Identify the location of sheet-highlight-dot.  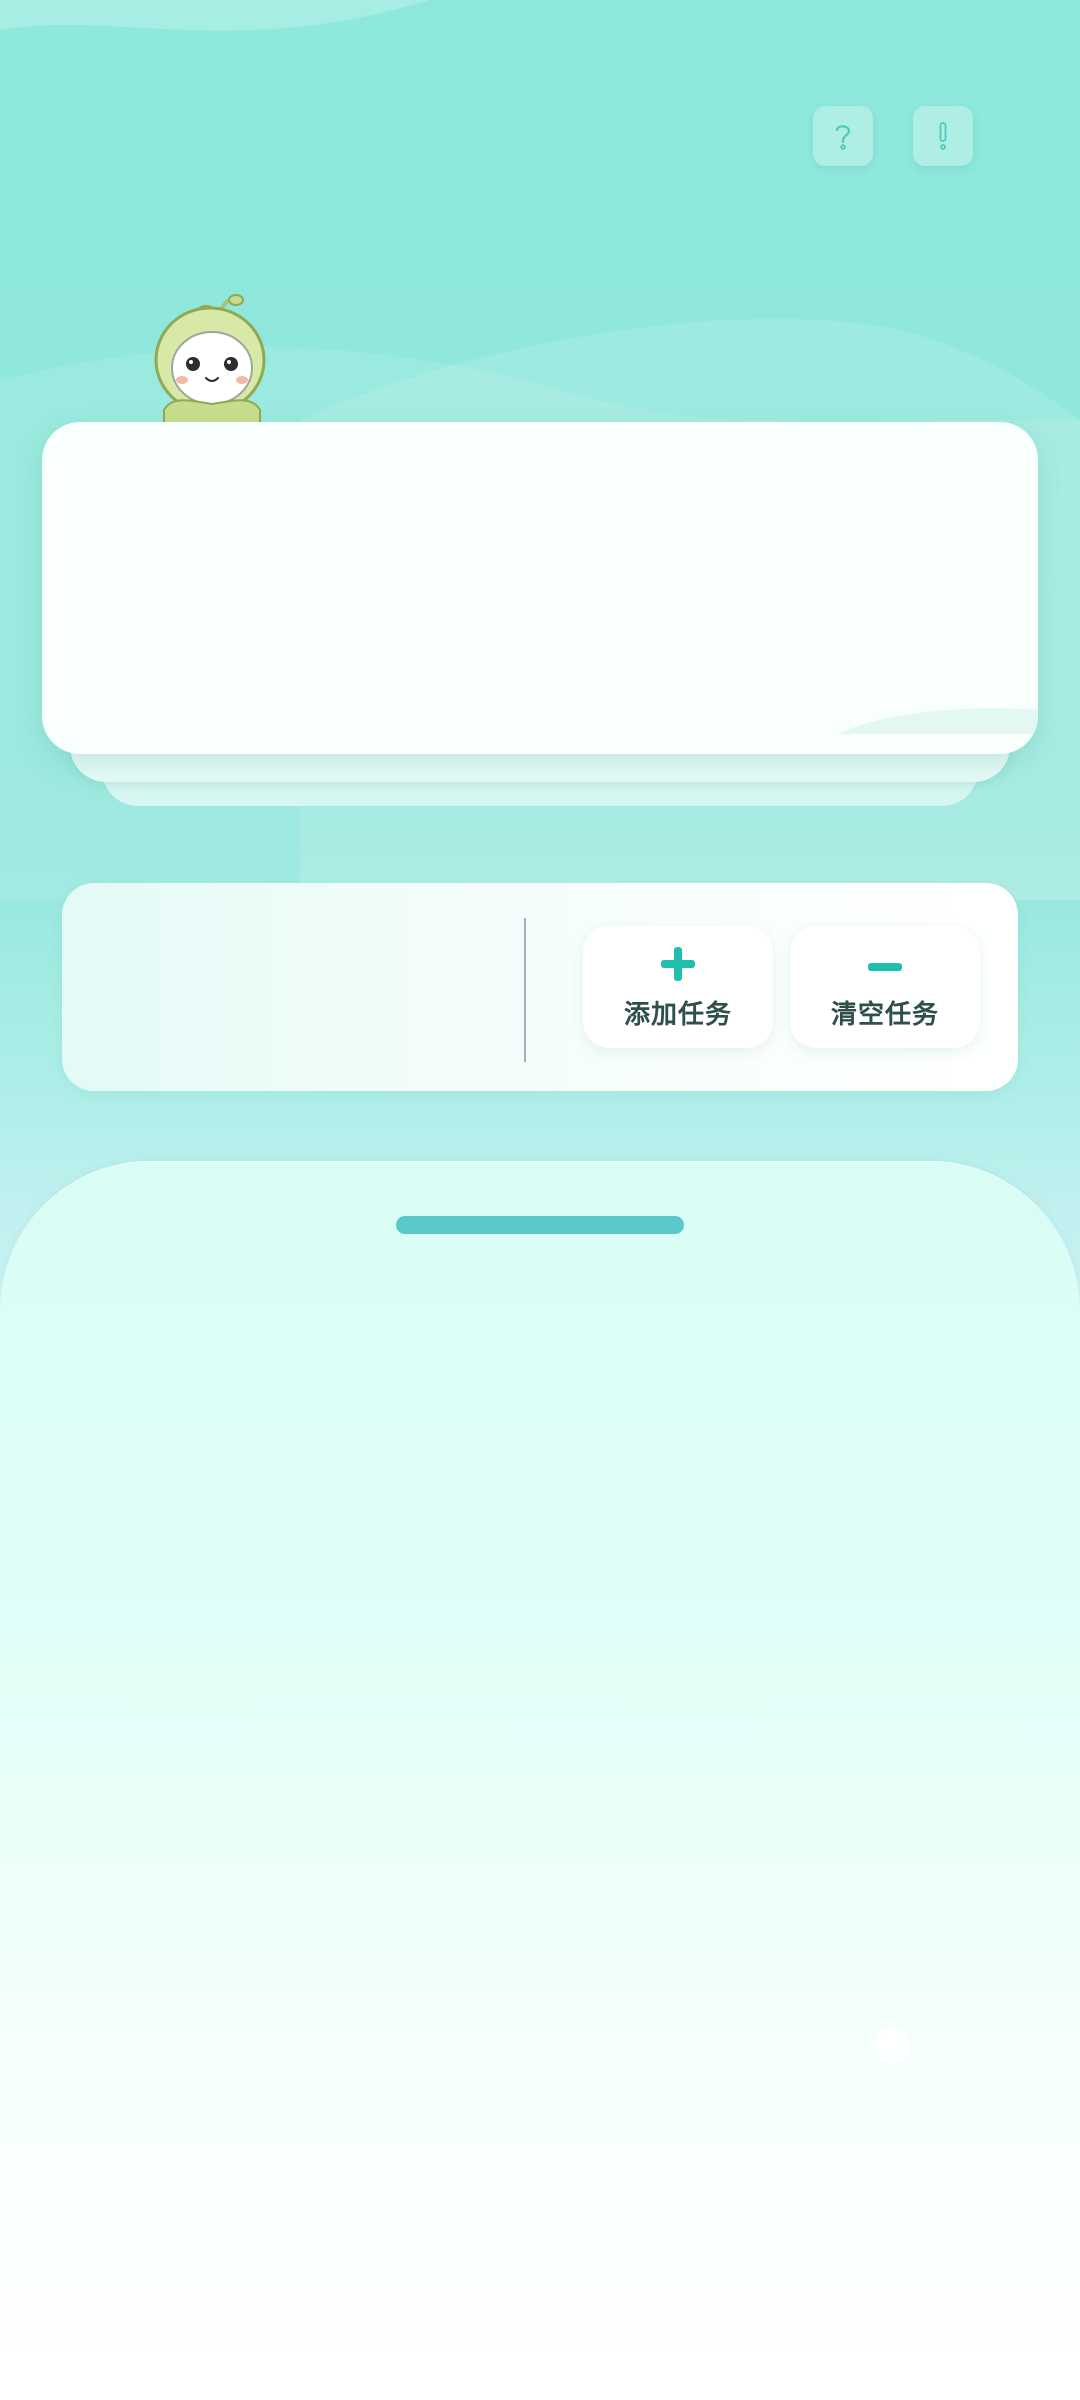
(892, 2046).